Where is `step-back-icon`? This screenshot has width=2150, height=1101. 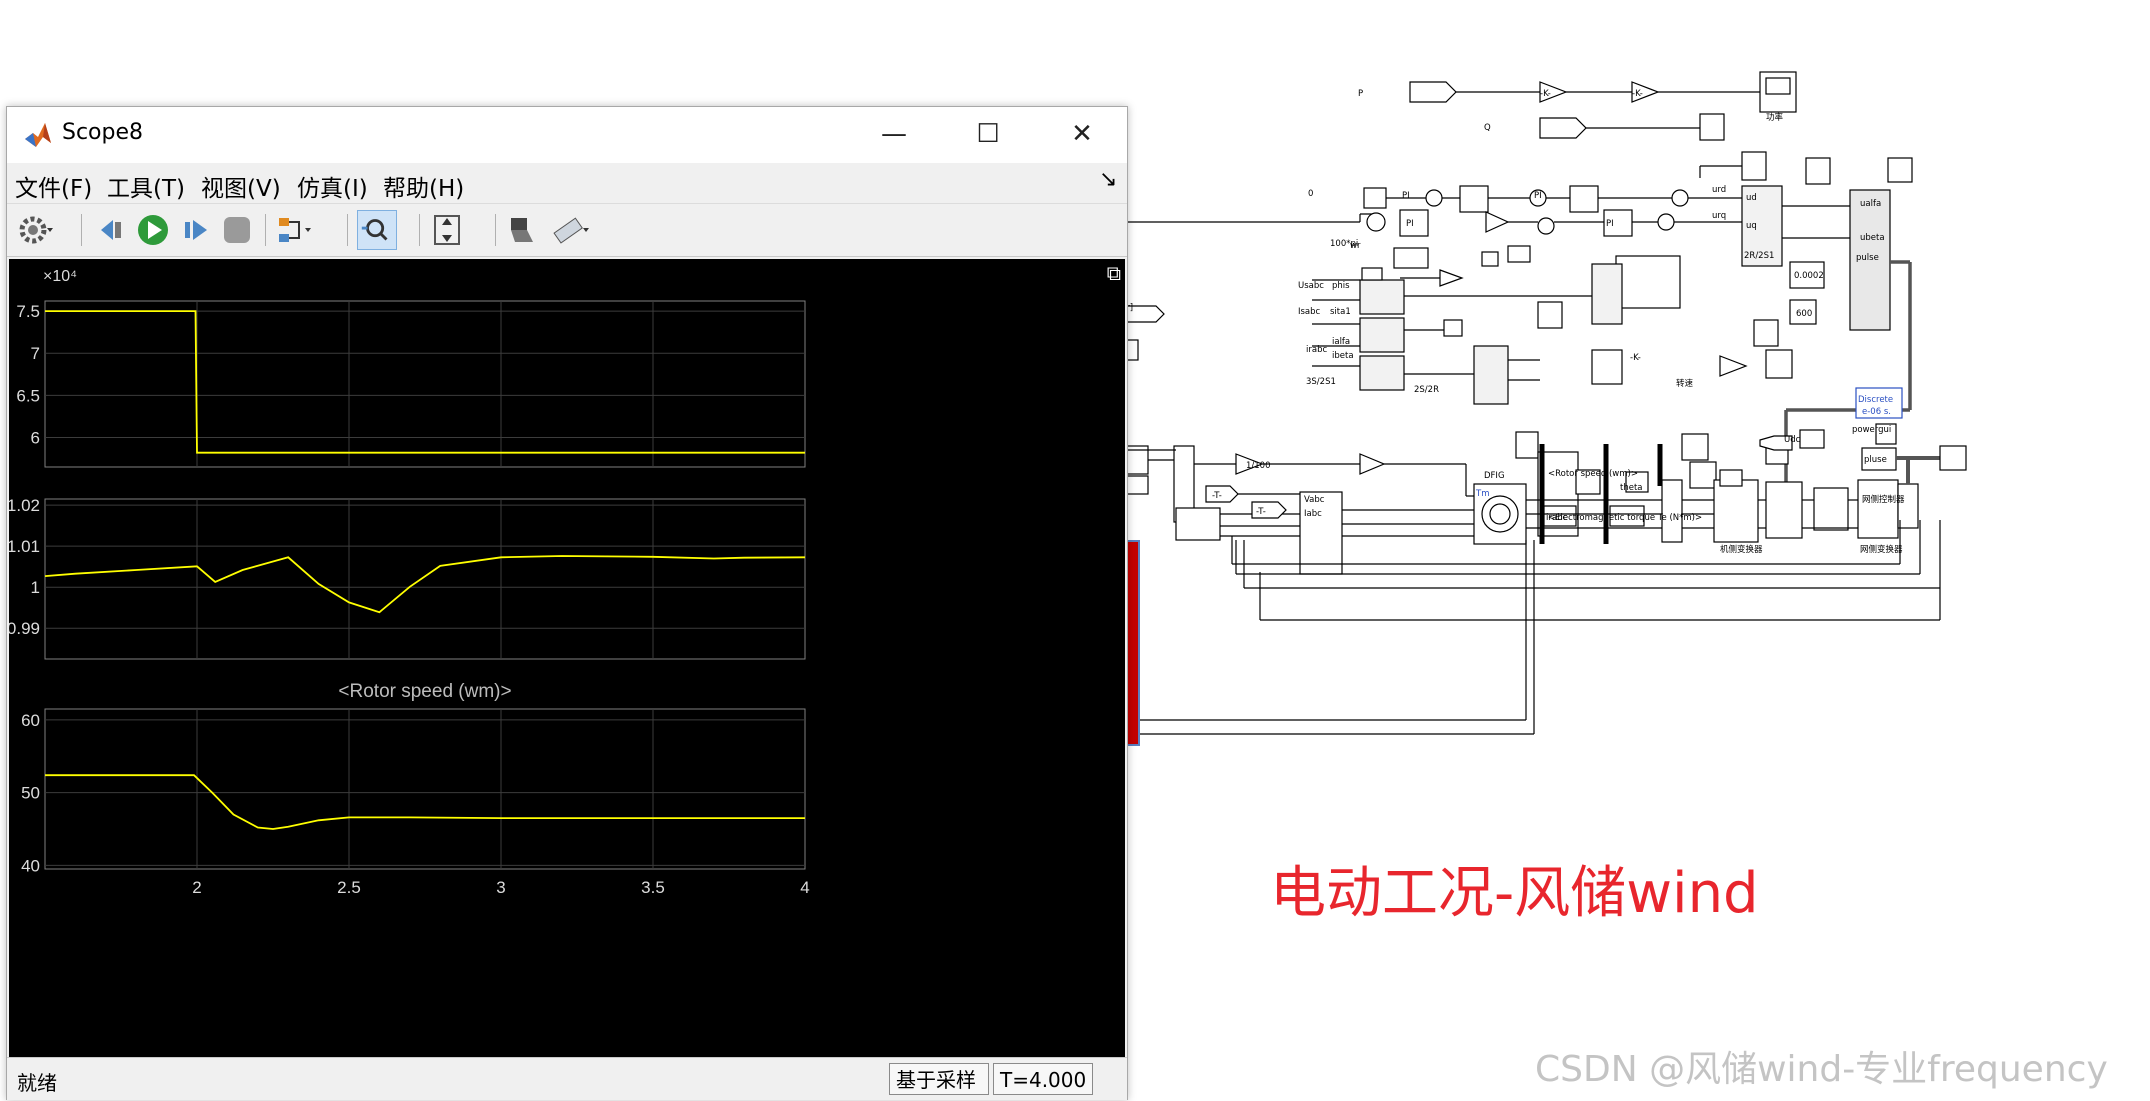 step-back-icon is located at coordinates (111, 230).